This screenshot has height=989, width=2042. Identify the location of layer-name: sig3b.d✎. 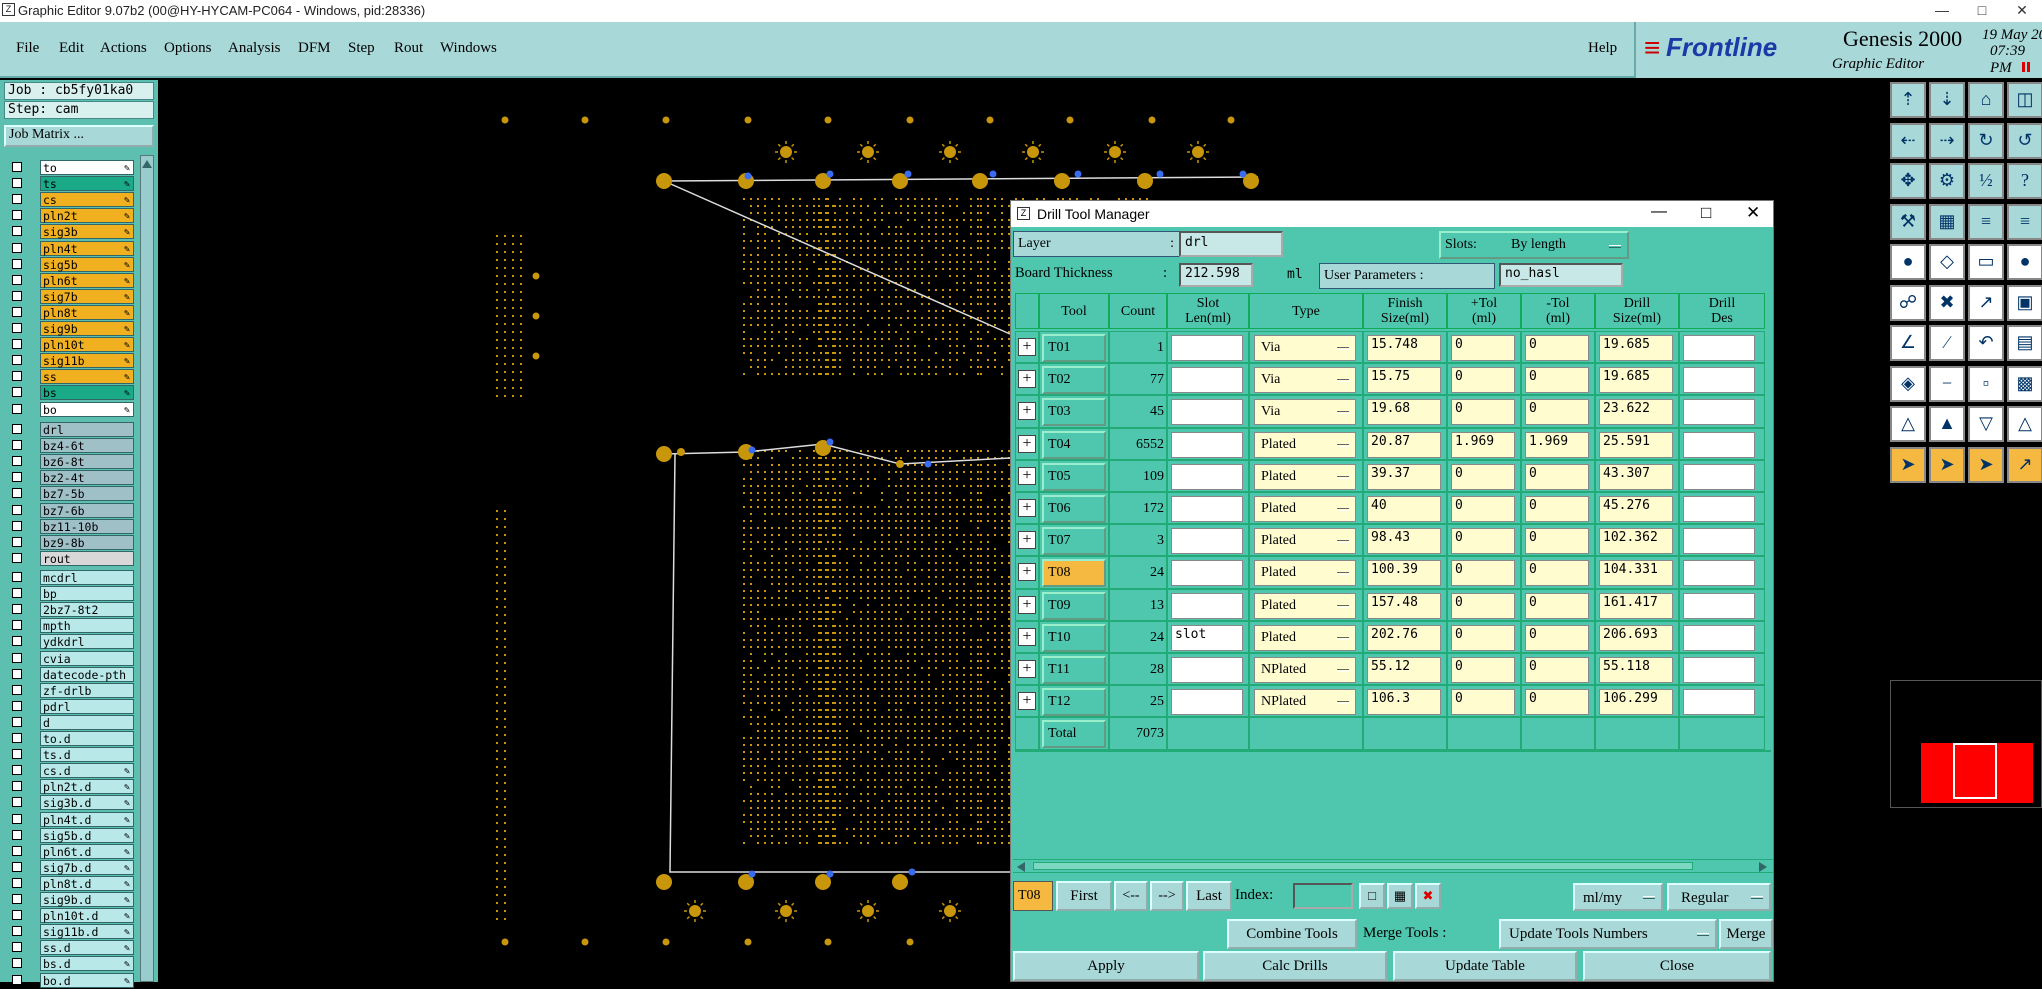
(87, 802).